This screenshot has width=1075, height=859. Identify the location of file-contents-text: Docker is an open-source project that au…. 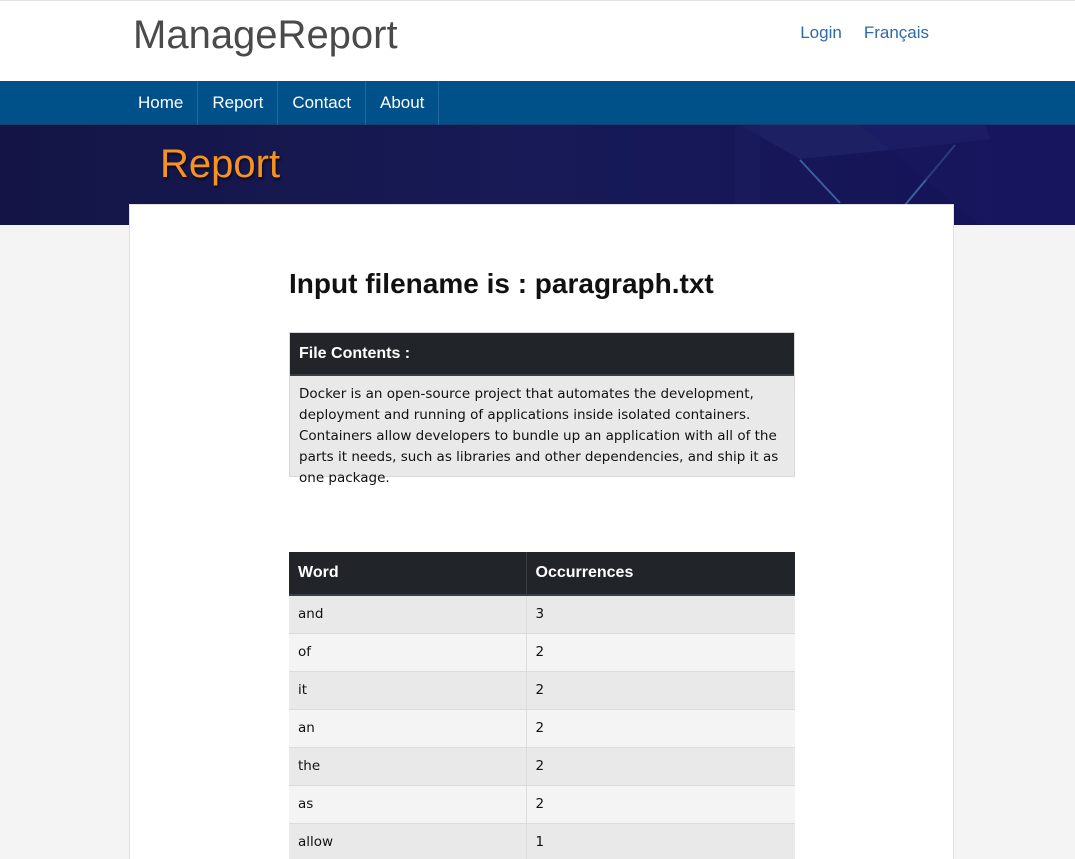
(542, 431).